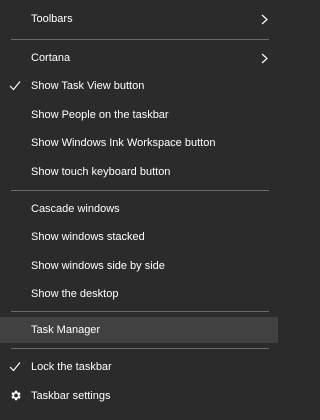 The width and height of the screenshot is (320, 420). Describe the element at coordinates (139, 396) in the screenshot. I see `menu-item-taskbar-settings: Taskbar settings` at that location.